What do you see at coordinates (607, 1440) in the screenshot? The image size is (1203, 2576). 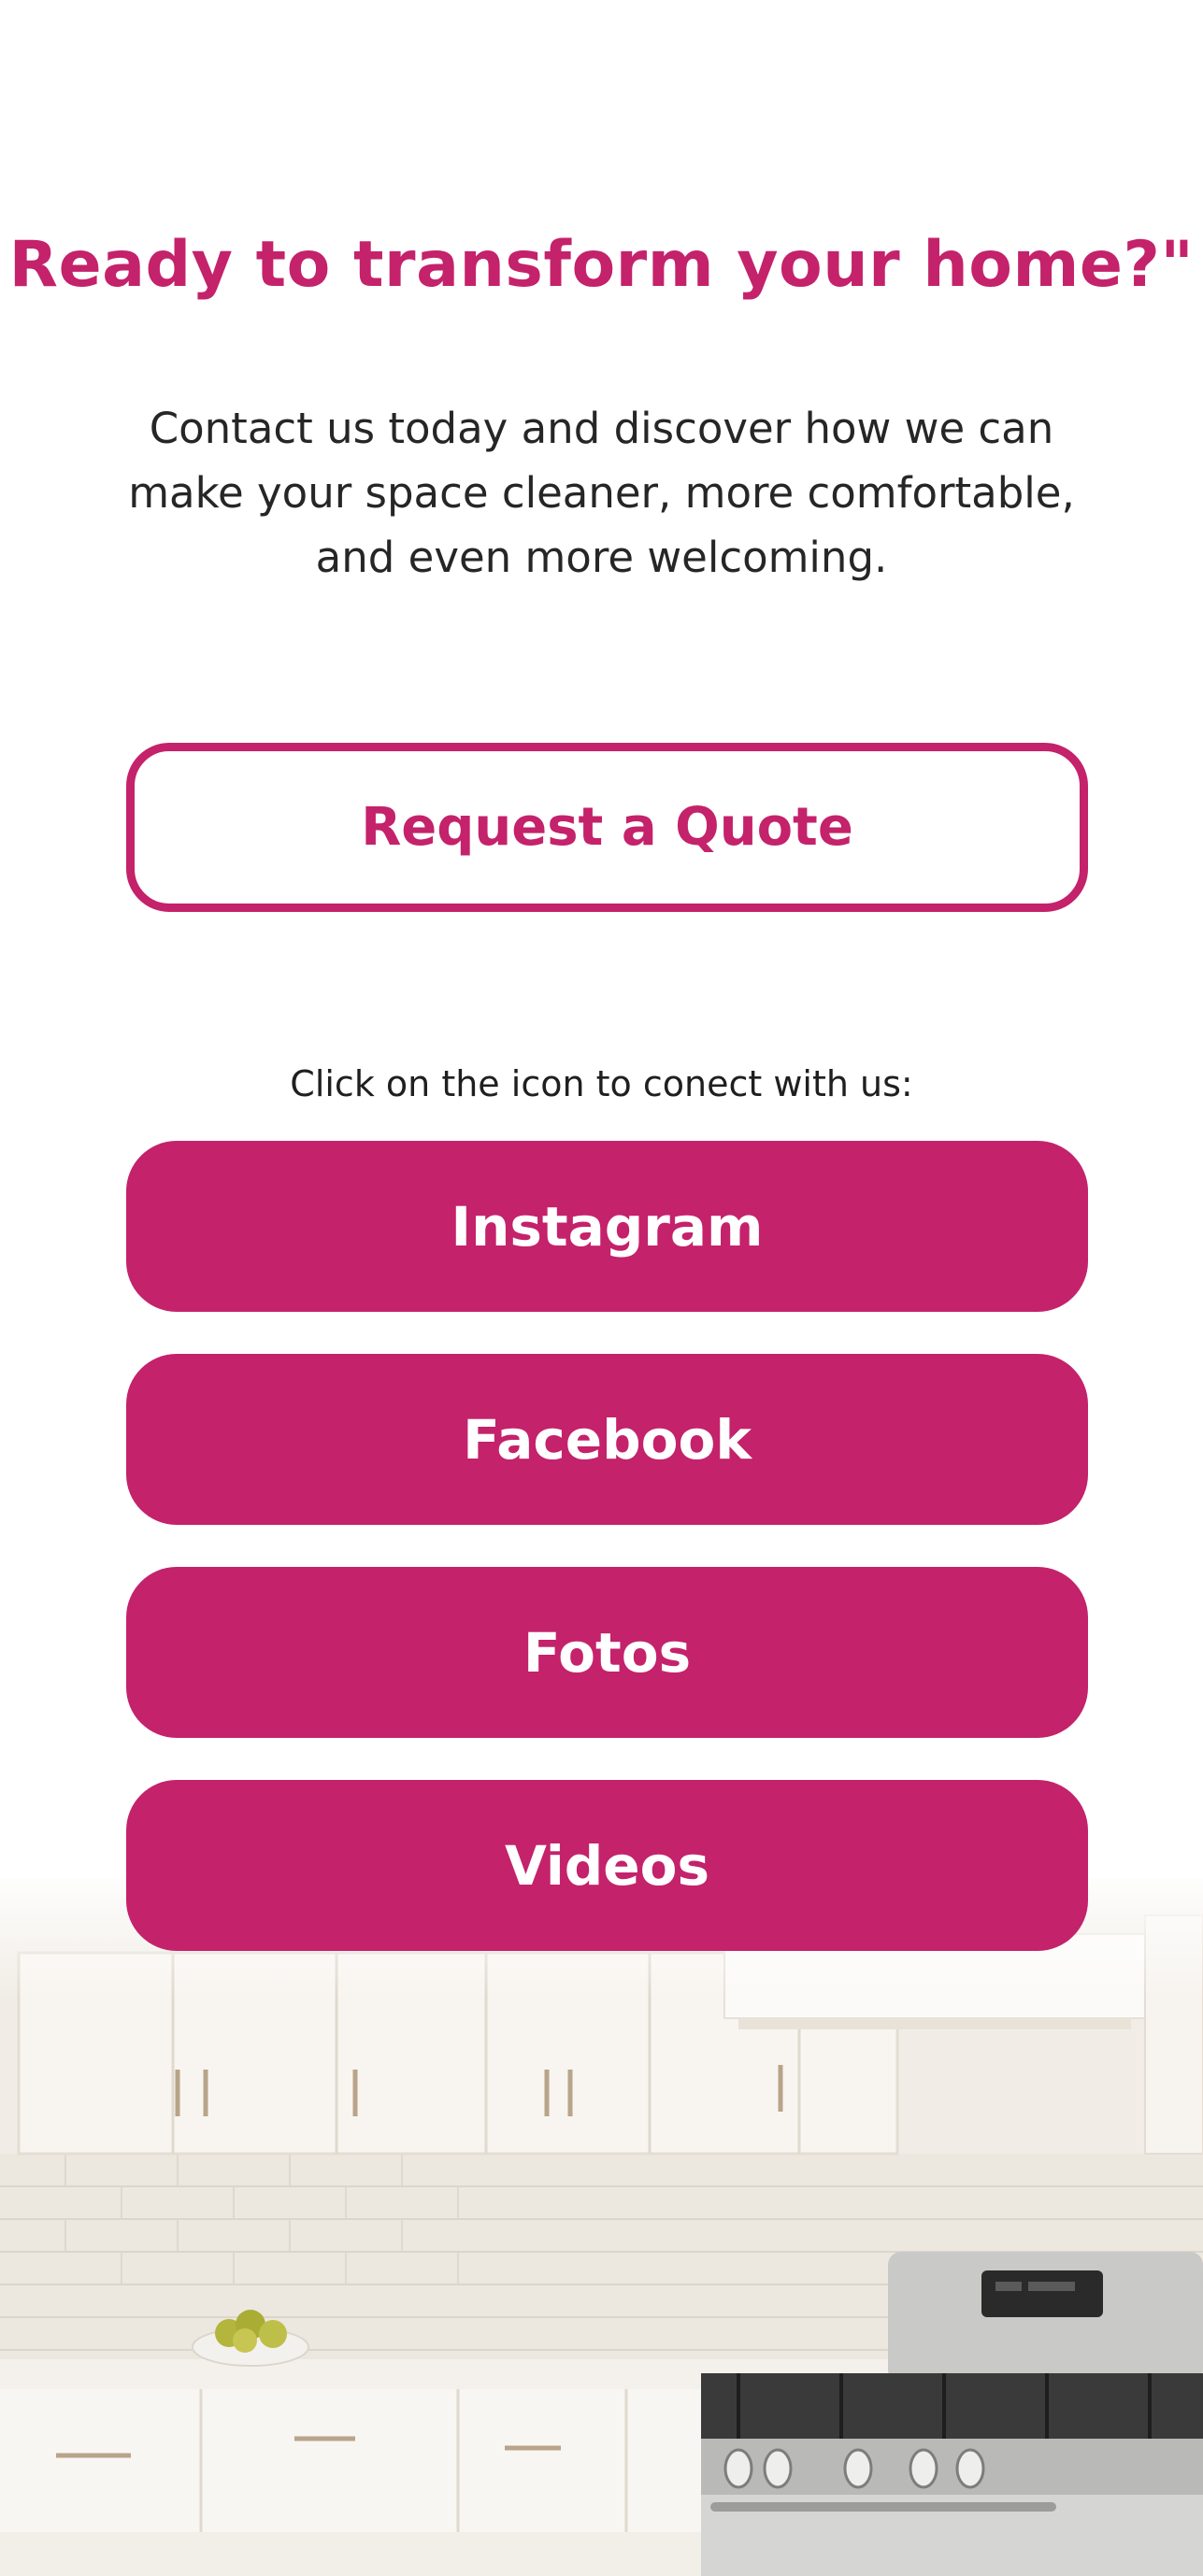 I see `facebook-button: Facebook` at bounding box center [607, 1440].